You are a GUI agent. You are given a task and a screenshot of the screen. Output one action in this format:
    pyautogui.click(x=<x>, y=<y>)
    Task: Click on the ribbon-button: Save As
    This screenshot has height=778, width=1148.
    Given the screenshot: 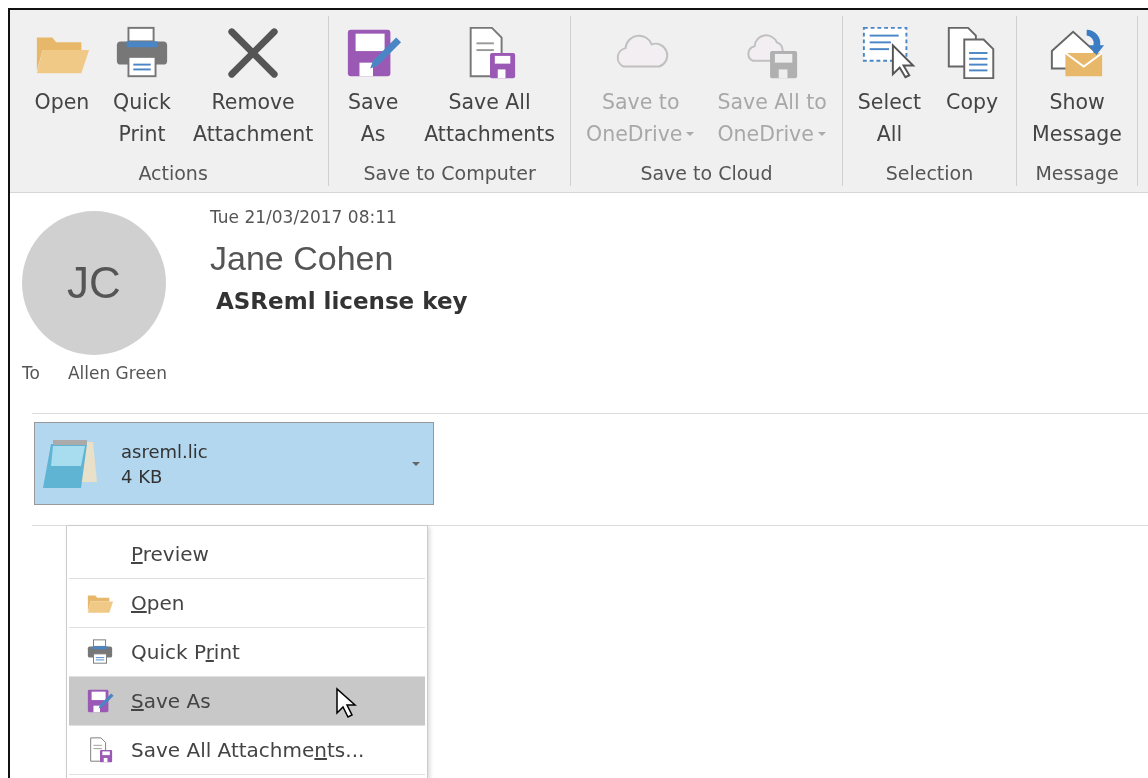 What is the action you would take?
    pyautogui.click(x=373, y=89)
    